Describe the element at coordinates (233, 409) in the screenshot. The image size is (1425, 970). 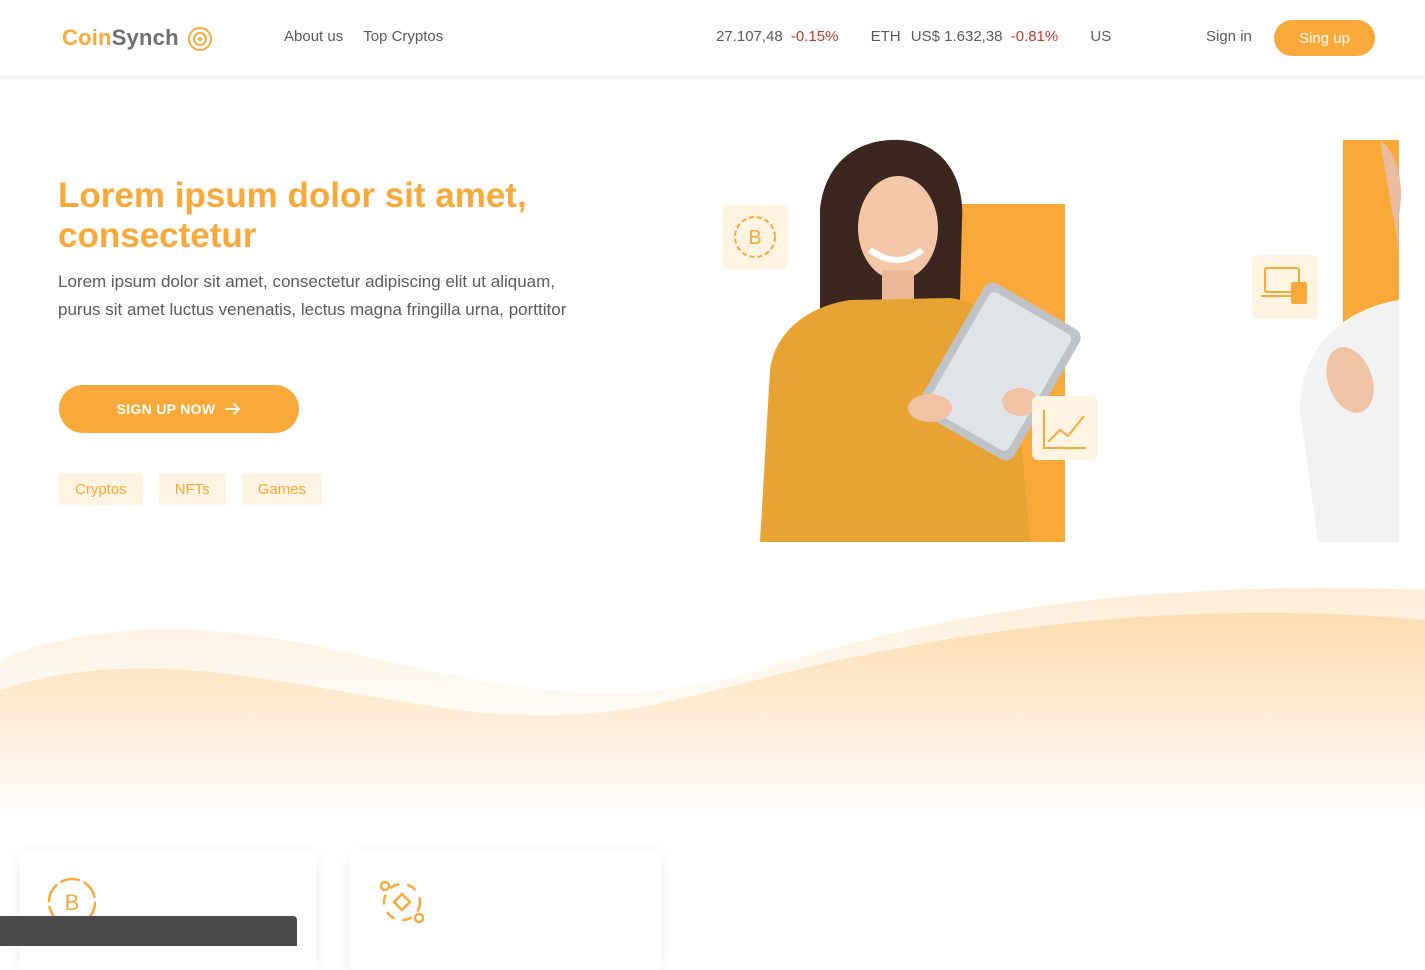
I see `arrow-right-icon` at that location.